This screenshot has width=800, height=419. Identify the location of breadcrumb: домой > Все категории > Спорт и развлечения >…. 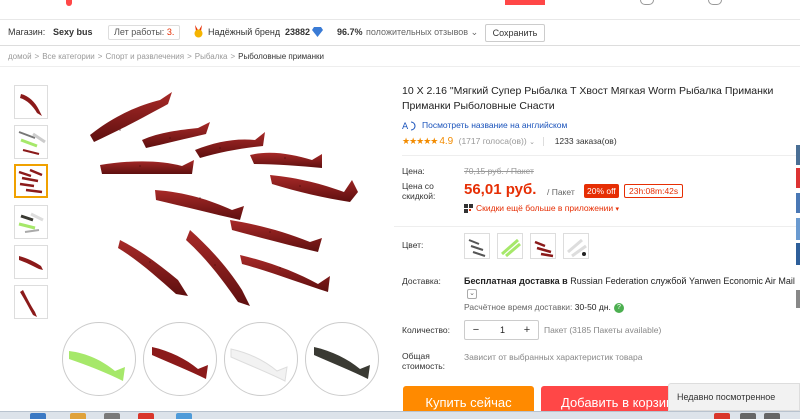
(167, 56).